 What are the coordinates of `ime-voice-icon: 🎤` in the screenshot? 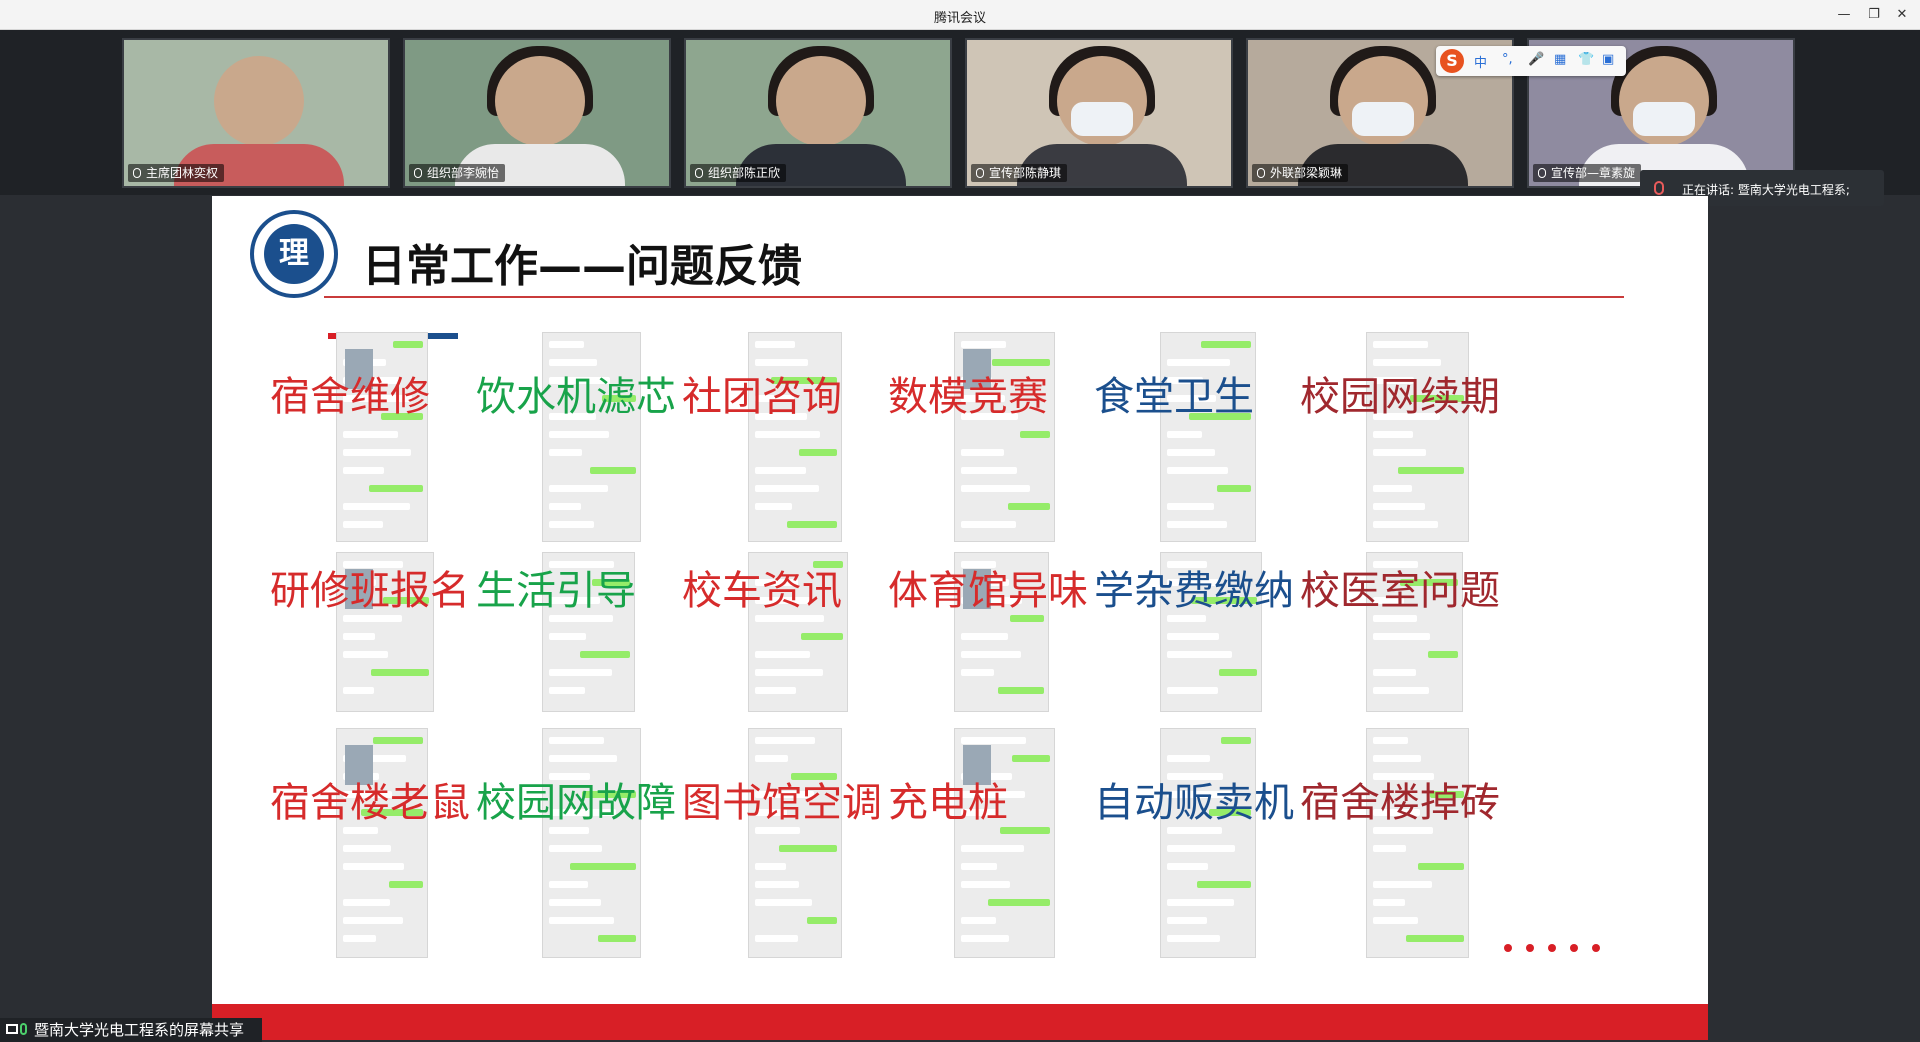 It's located at (1536, 59).